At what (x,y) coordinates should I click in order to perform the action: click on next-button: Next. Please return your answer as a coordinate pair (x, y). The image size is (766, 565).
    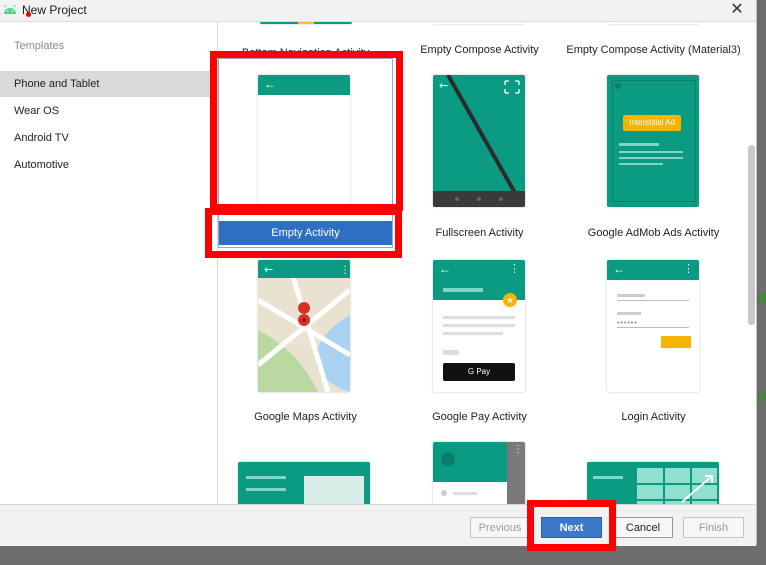
    Looking at the image, I should click on (571, 527).